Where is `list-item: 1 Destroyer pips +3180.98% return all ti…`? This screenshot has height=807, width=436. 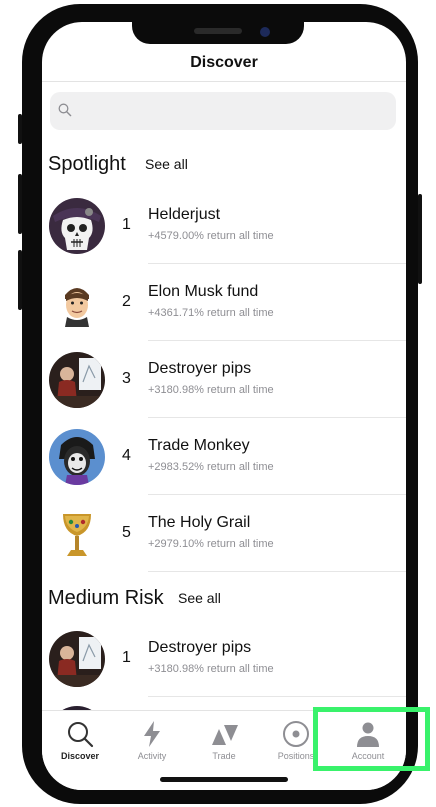 list-item: 1 Destroyer pips +3180.98% return all ti… is located at coordinates (224, 659).